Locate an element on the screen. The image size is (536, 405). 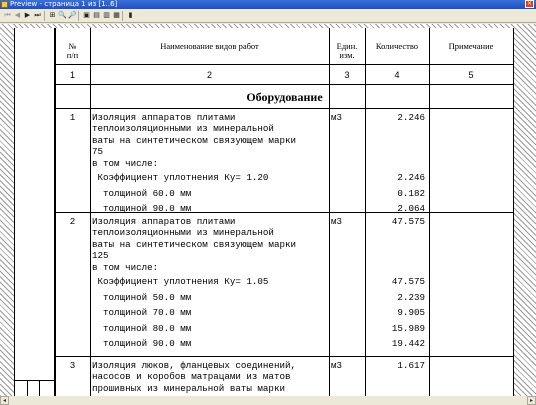
close-preview-icon: ▮ is located at coordinates (130, 15).